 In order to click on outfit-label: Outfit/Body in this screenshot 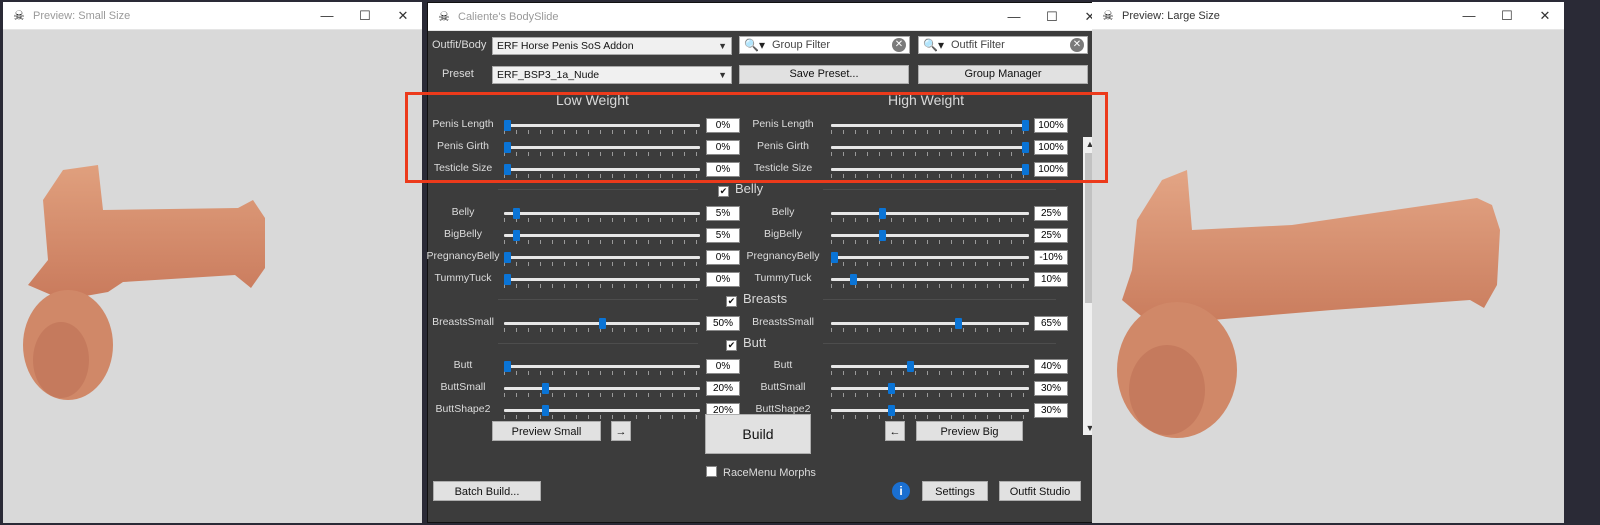, I will do `click(459, 45)`.